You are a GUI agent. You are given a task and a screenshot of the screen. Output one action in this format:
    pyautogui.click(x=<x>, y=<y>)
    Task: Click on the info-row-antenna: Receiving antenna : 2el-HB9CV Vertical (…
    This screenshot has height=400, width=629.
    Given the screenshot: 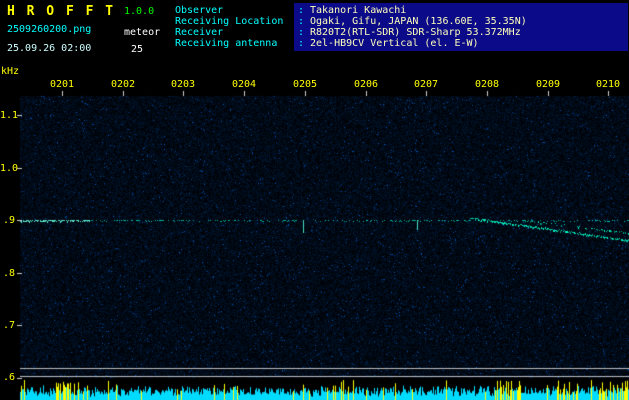 What is the action you would take?
    pyautogui.click(x=314, y=43)
    